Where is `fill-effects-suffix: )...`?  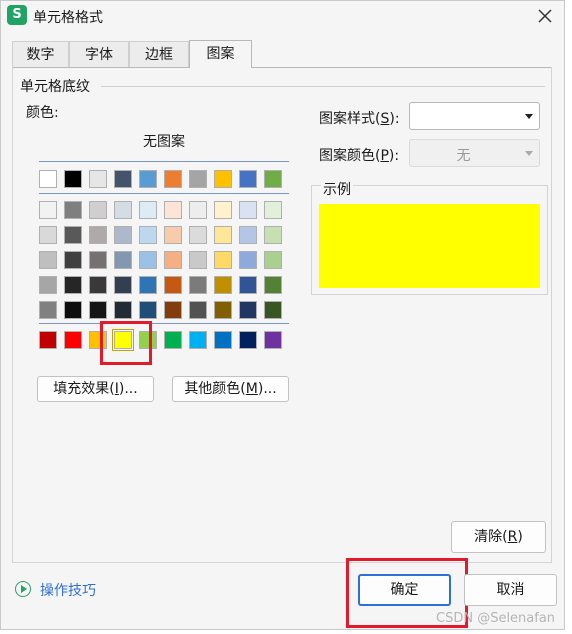
fill-effects-suffix: )... is located at coordinates (128, 389).